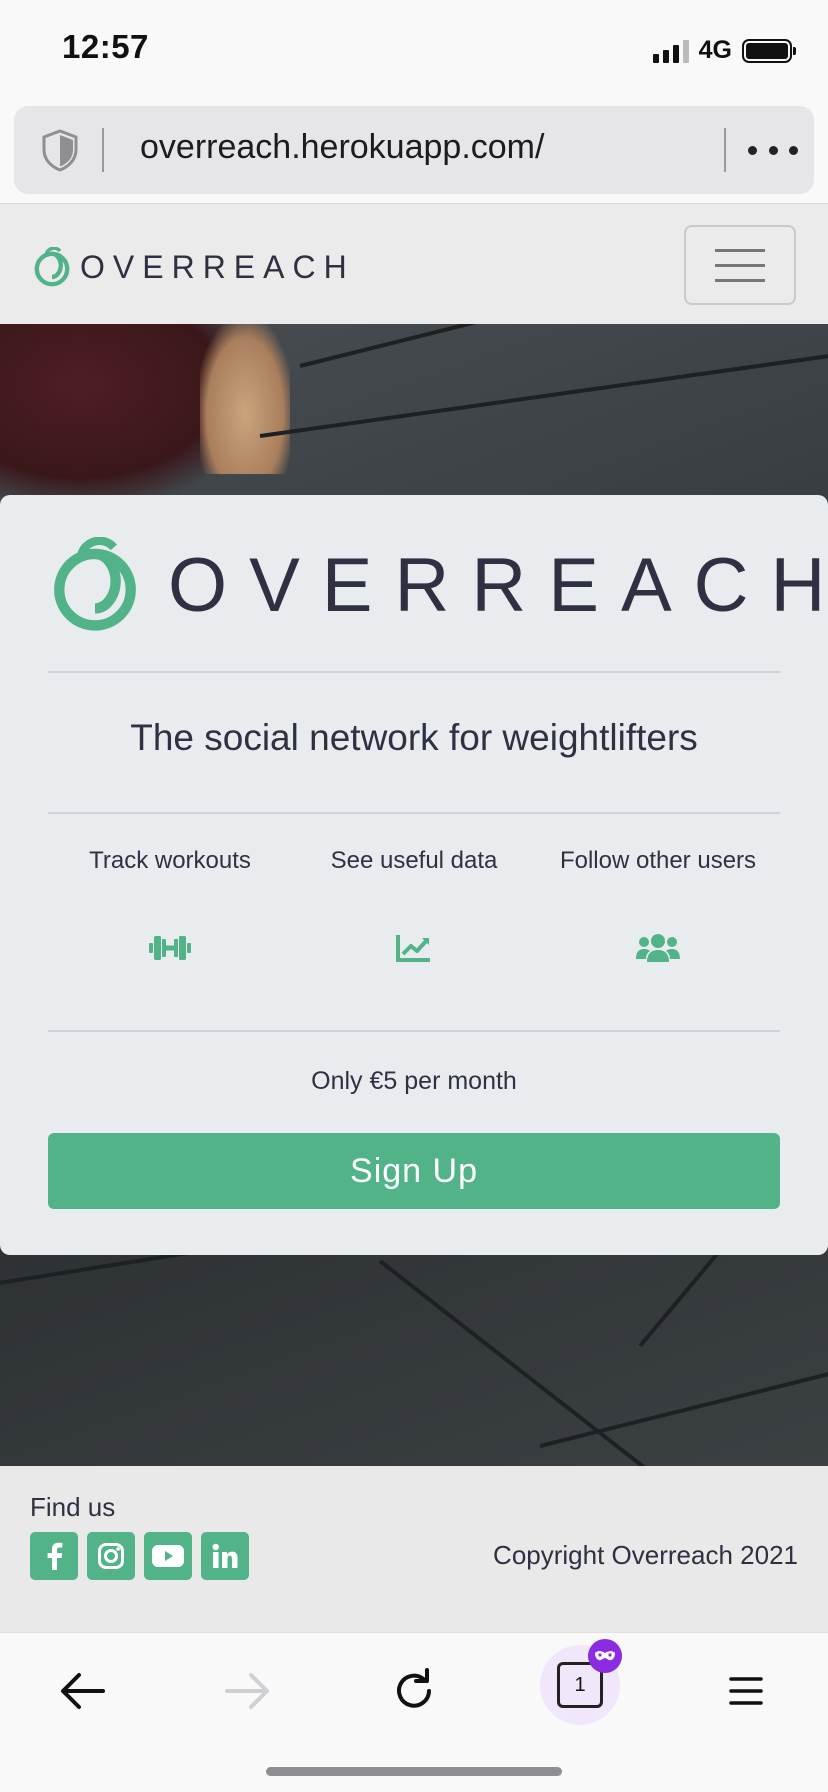 Image resolution: width=828 pixels, height=1792 pixels. Describe the element at coordinates (414, 1171) in the screenshot. I see `sign-up-button: Sign Up` at that location.